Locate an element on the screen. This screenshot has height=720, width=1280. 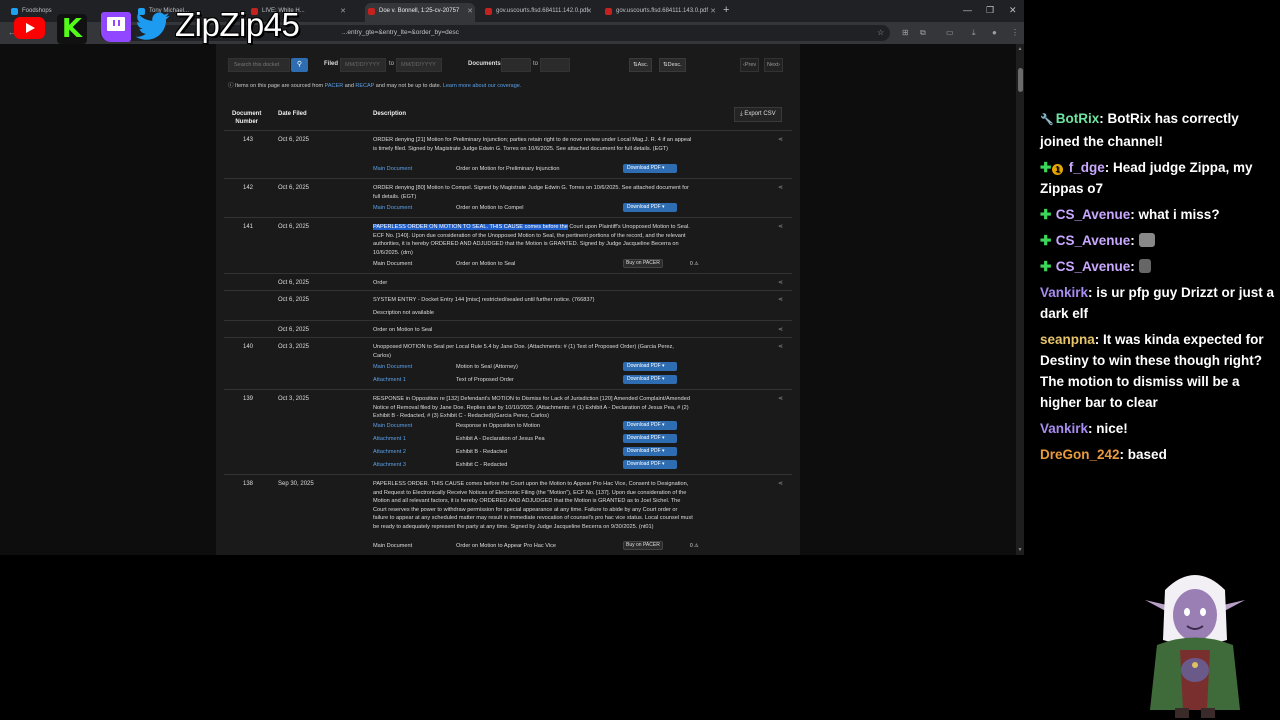
new-tab-icon: + is located at coordinates (726, 10).